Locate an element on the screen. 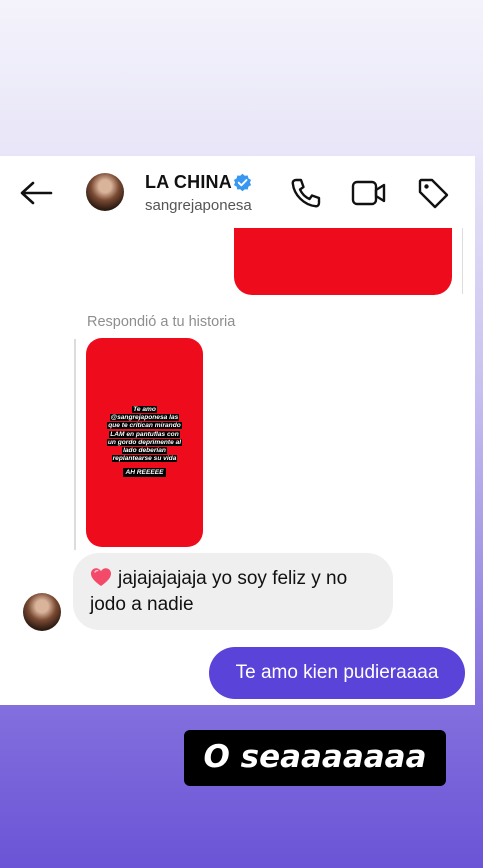 Image resolution: width=483 pixels, height=868 pixels. outgoing-message-text: Te amo kien pudieraaaa is located at coordinates (337, 672).